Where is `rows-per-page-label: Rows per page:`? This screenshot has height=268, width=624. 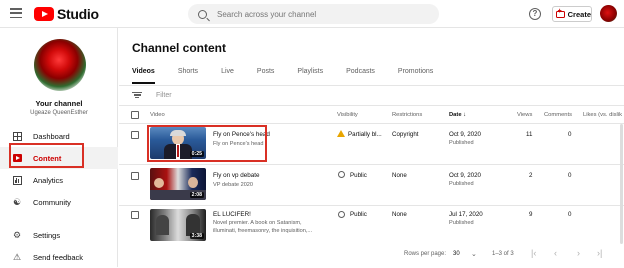 rows-per-page-label: Rows per page: is located at coordinates (425, 254).